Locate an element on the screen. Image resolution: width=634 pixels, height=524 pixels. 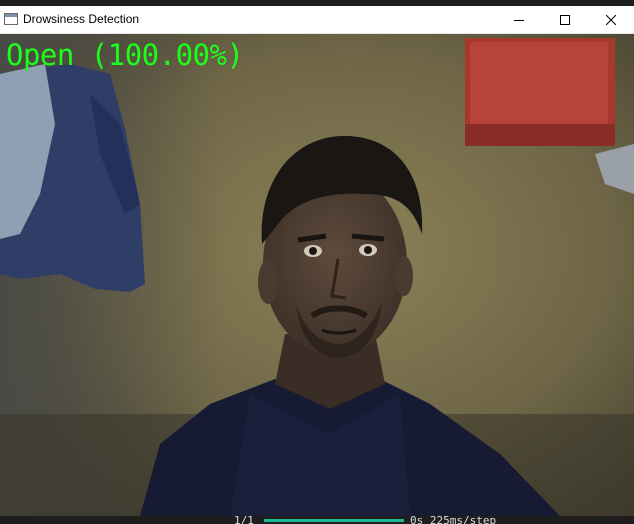
maximize-icon is located at coordinates (565, 20).